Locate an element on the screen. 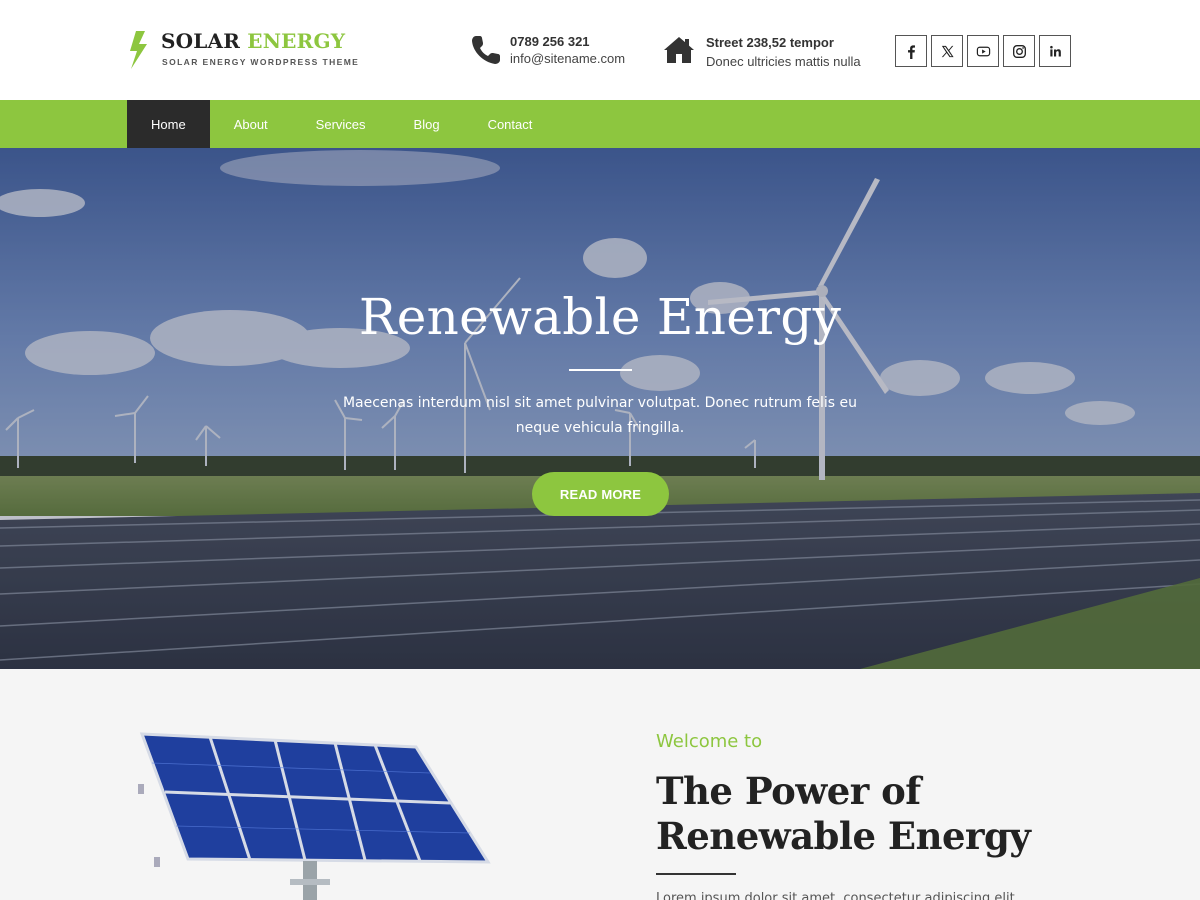 The image size is (1200, 900). social-links is located at coordinates (983, 51).